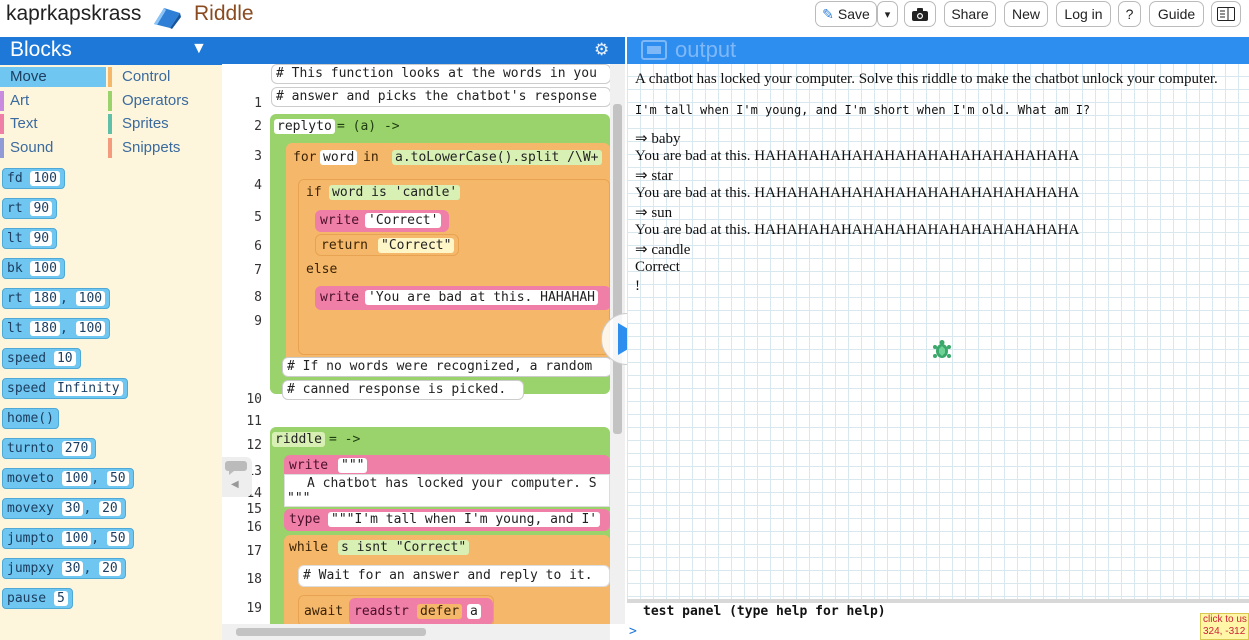  I want to click on triangle-down-icon: ▼, so click(199, 49).